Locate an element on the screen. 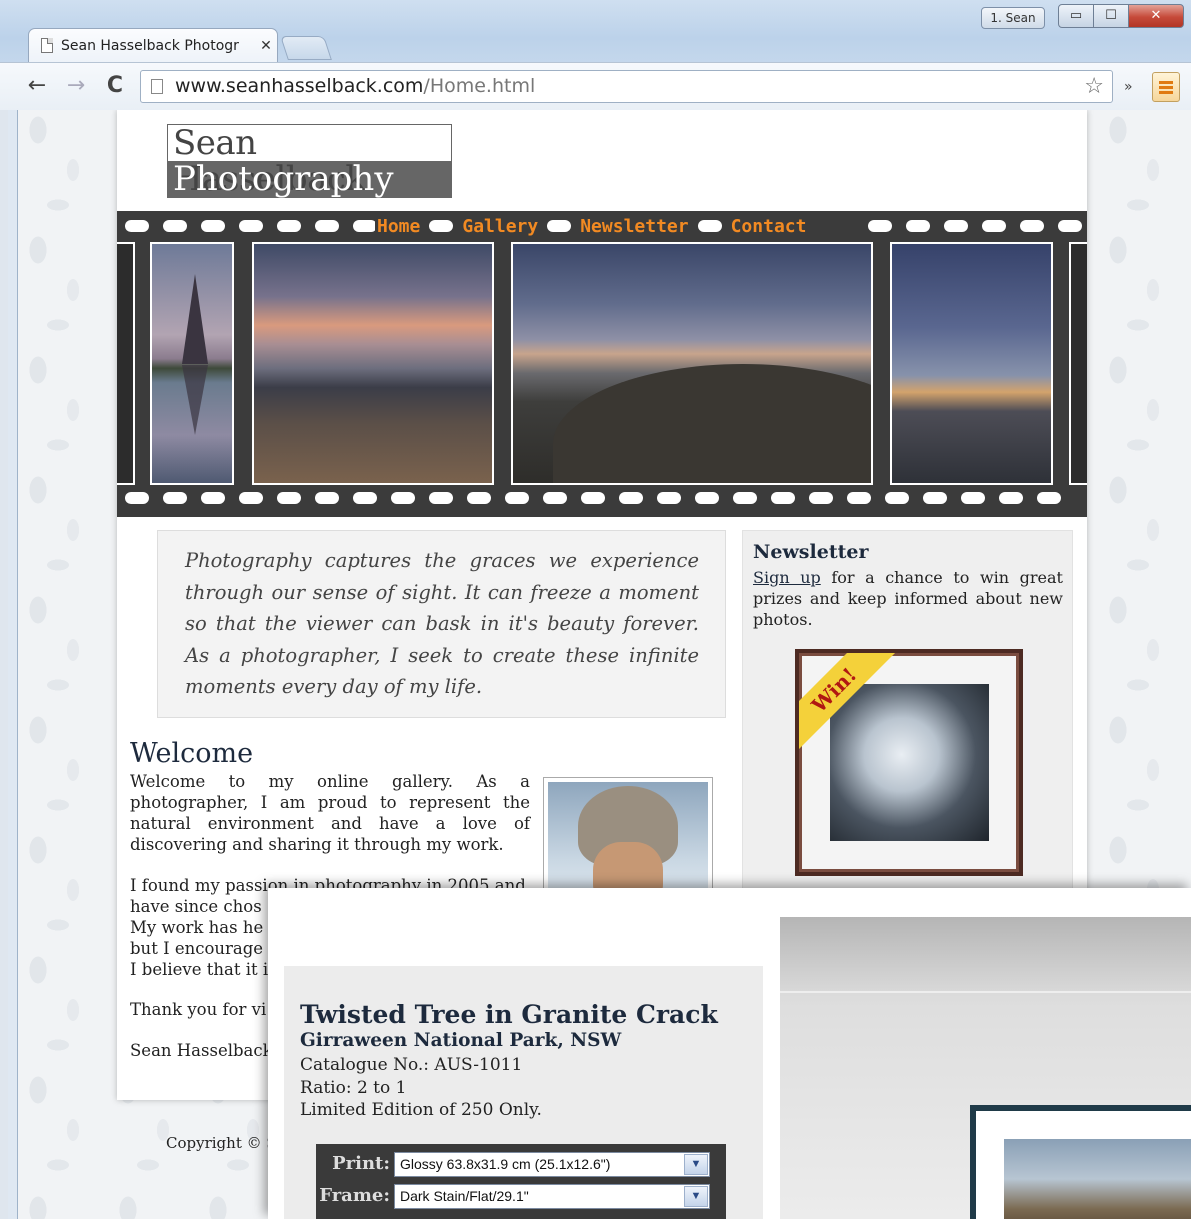 The width and height of the screenshot is (1191, 1219). frame-label: Frame: is located at coordinates (354, 1195).